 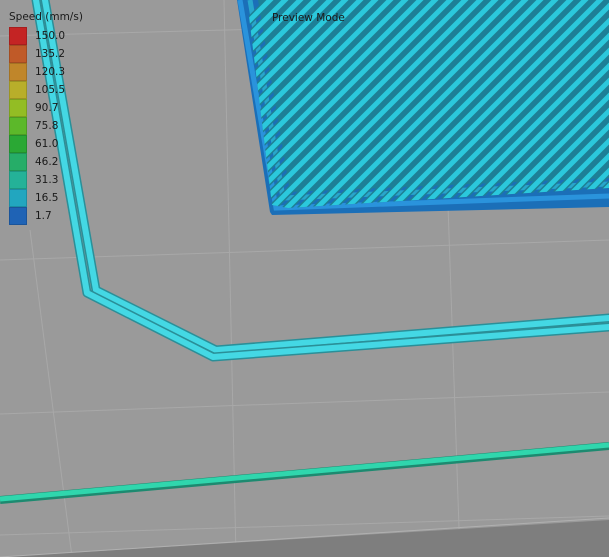 I want to click on legend-item: 61.0, so click(x=46, y=144).